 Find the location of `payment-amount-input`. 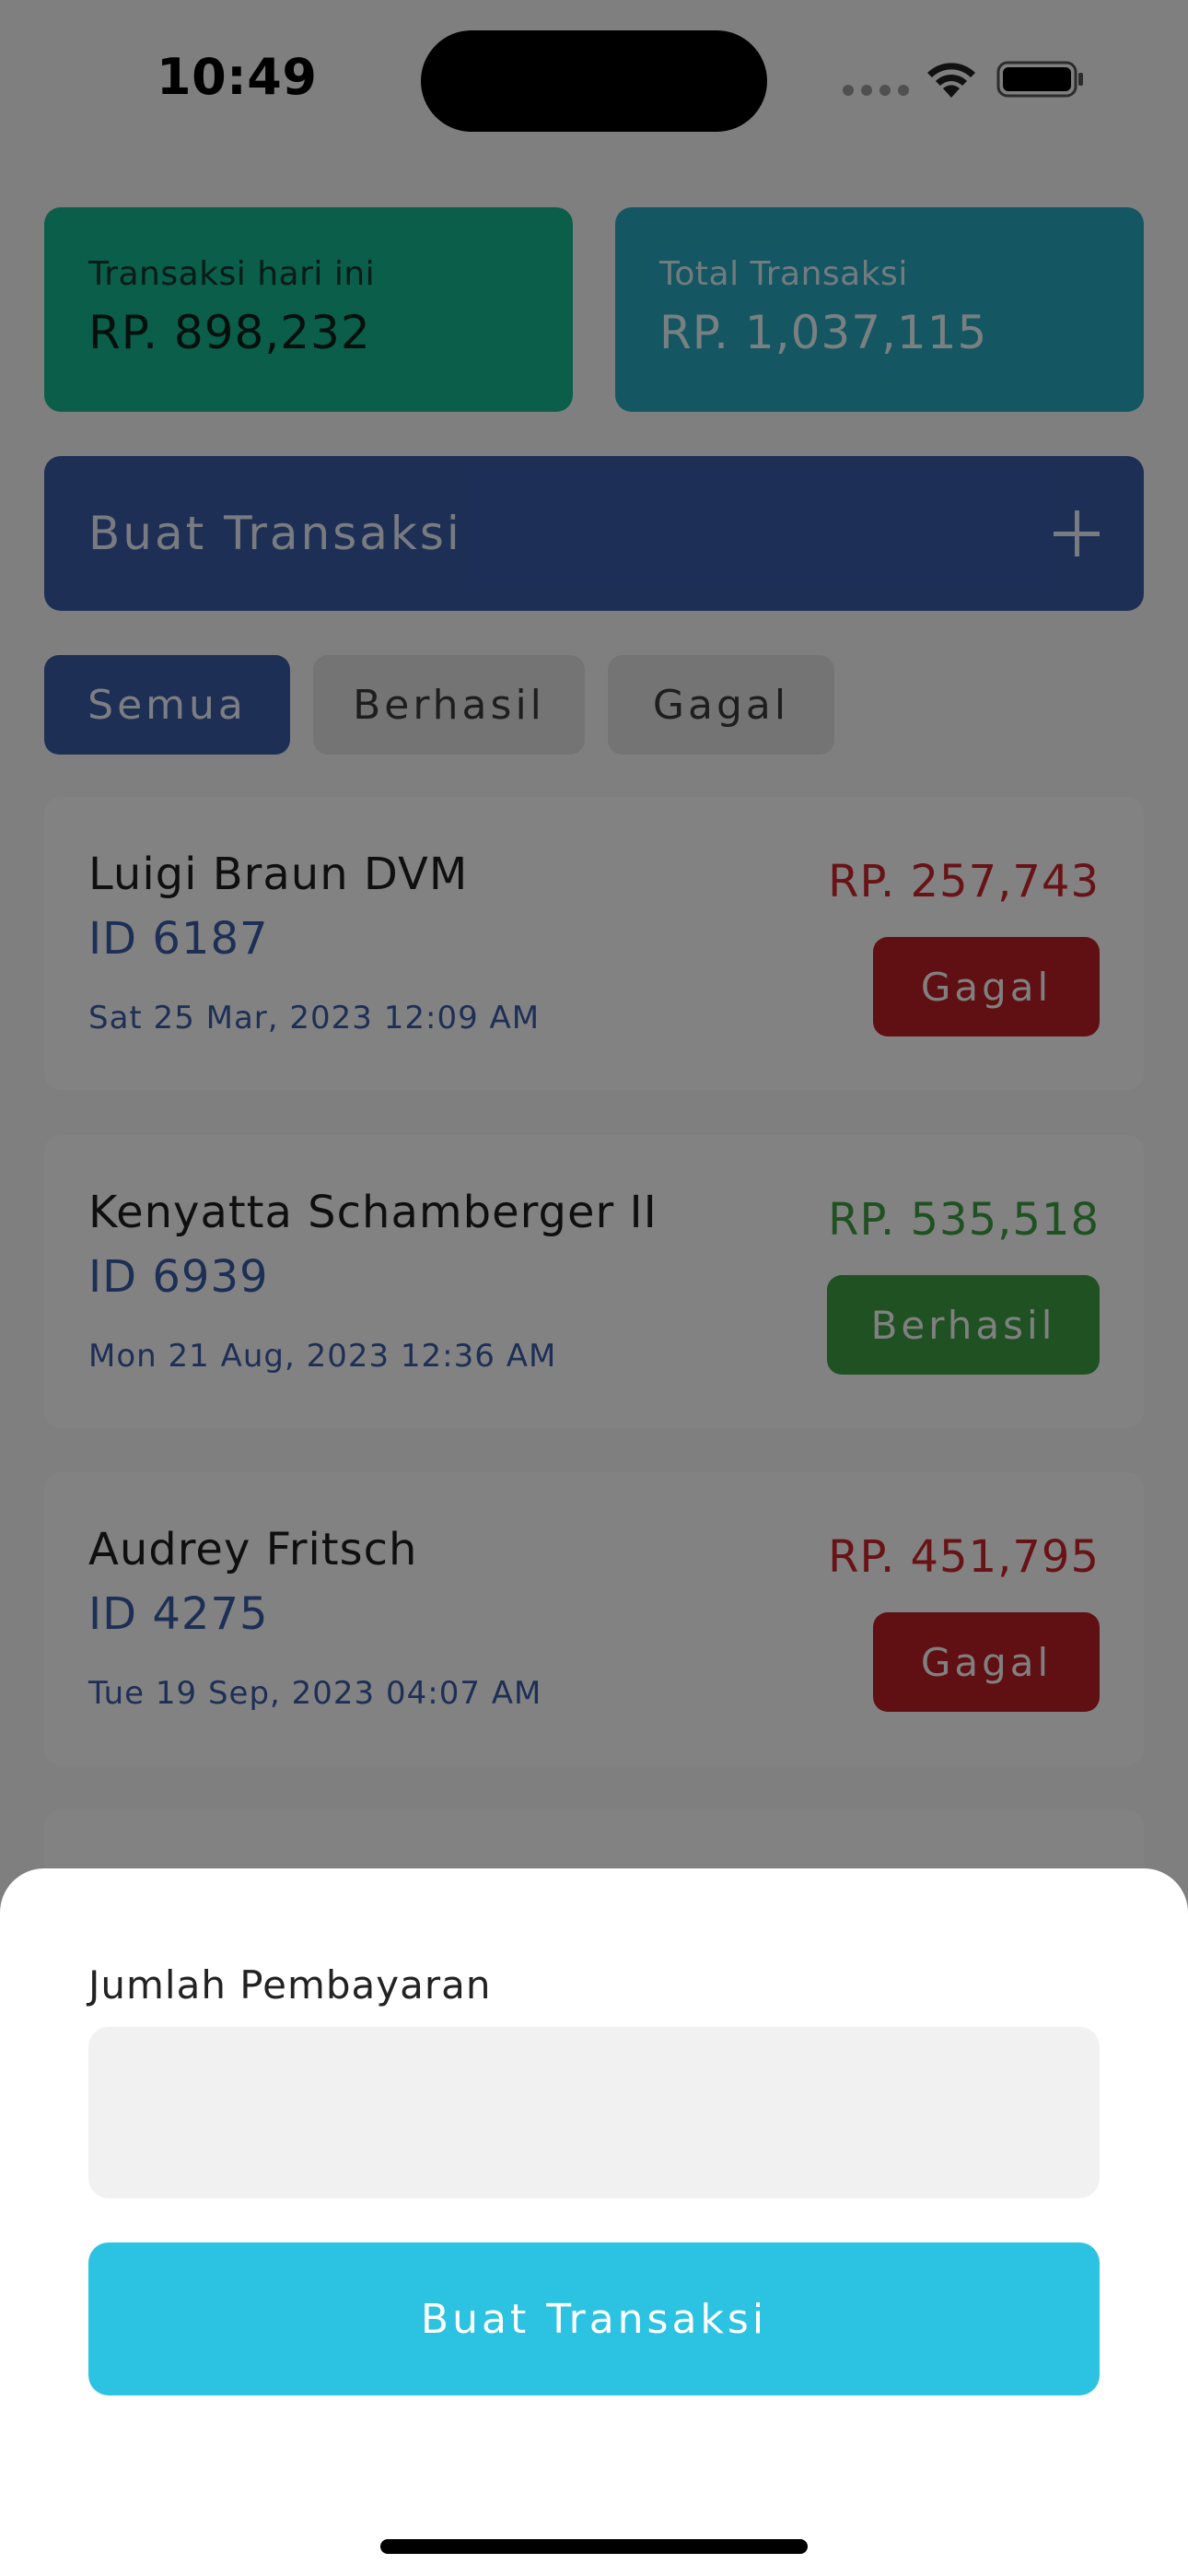

payment-amount-input is located at coordinates (594, 2112).